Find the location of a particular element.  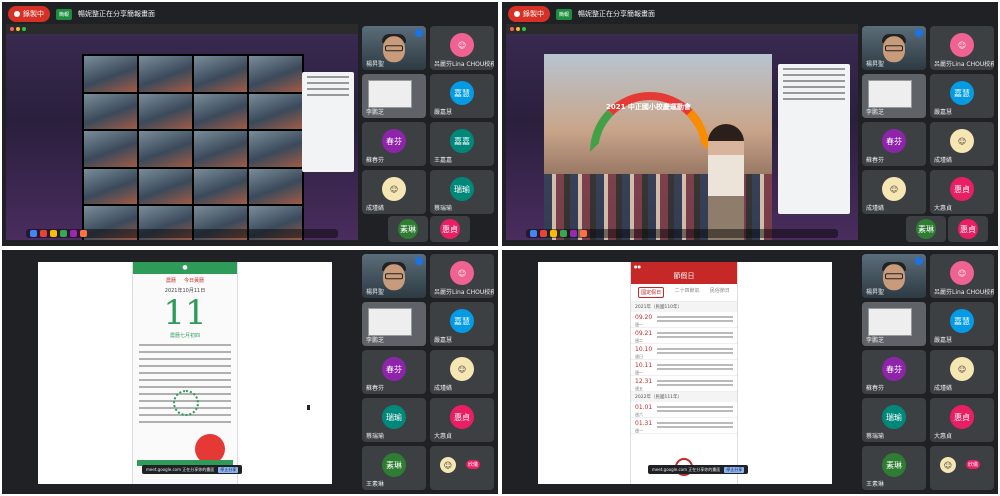

participant-name: 王素琳 is located at coordinates (875, 484).